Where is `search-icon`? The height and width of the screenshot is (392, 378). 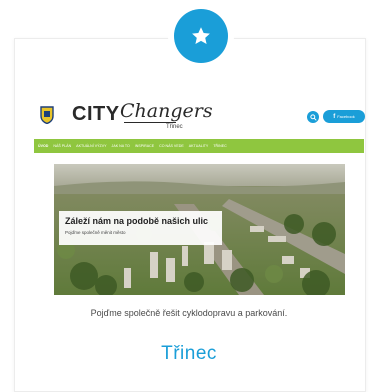 search-icon is located at coordinates (313, 117).